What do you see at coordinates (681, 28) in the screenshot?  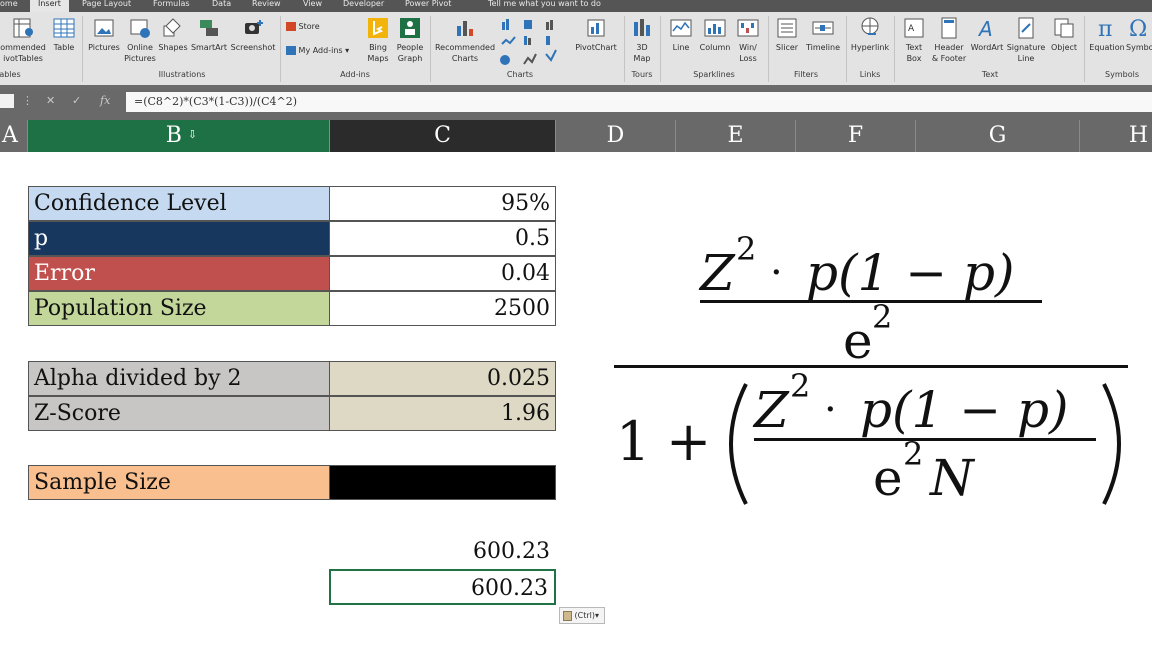 I see `sparkline-line-icon` at bounding box center [681, 28].